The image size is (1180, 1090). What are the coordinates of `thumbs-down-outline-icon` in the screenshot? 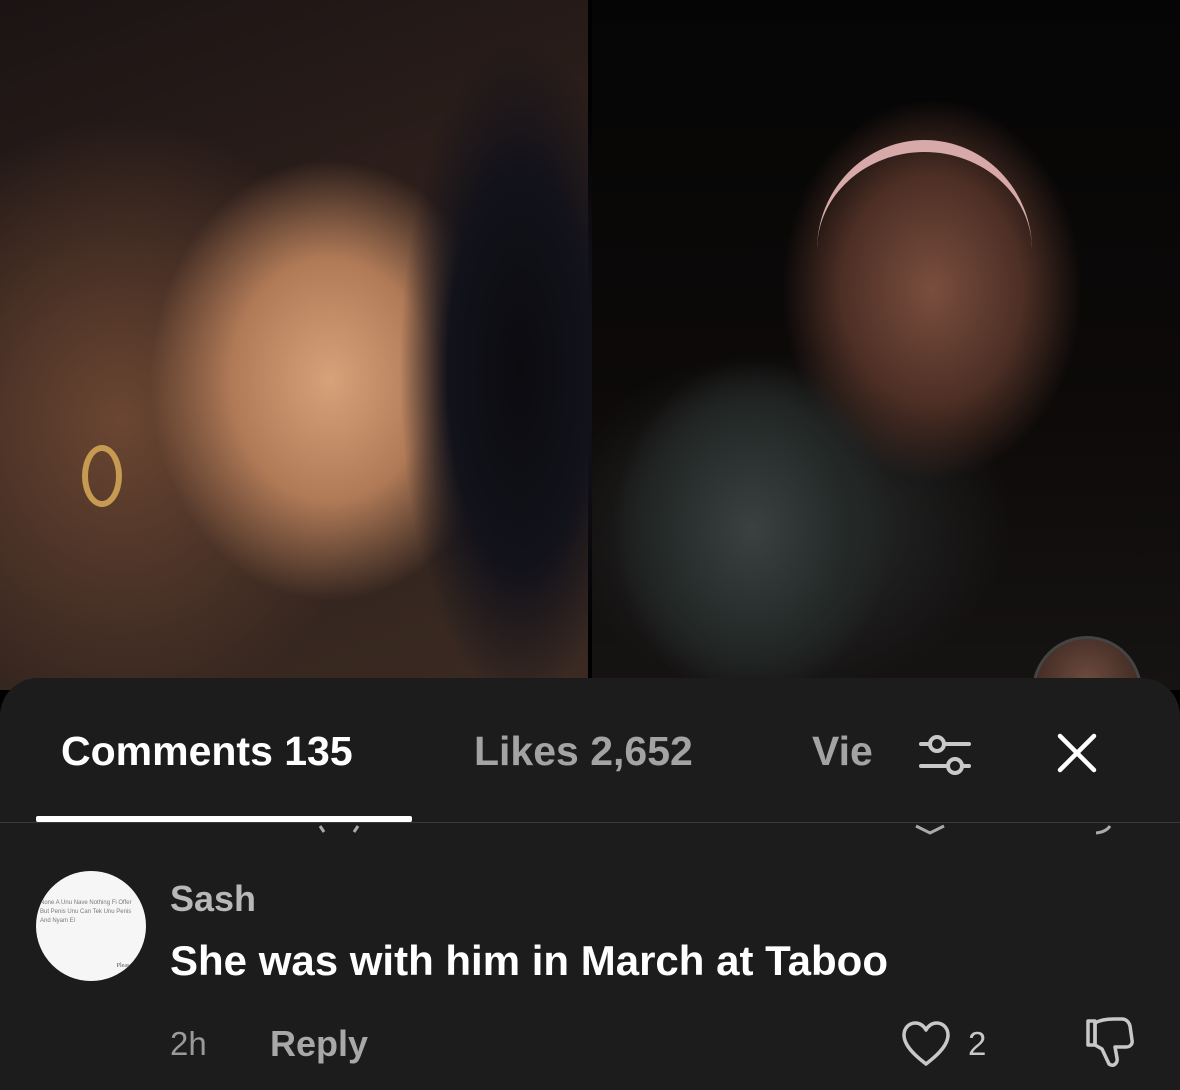 It's located at (1109, 1042).